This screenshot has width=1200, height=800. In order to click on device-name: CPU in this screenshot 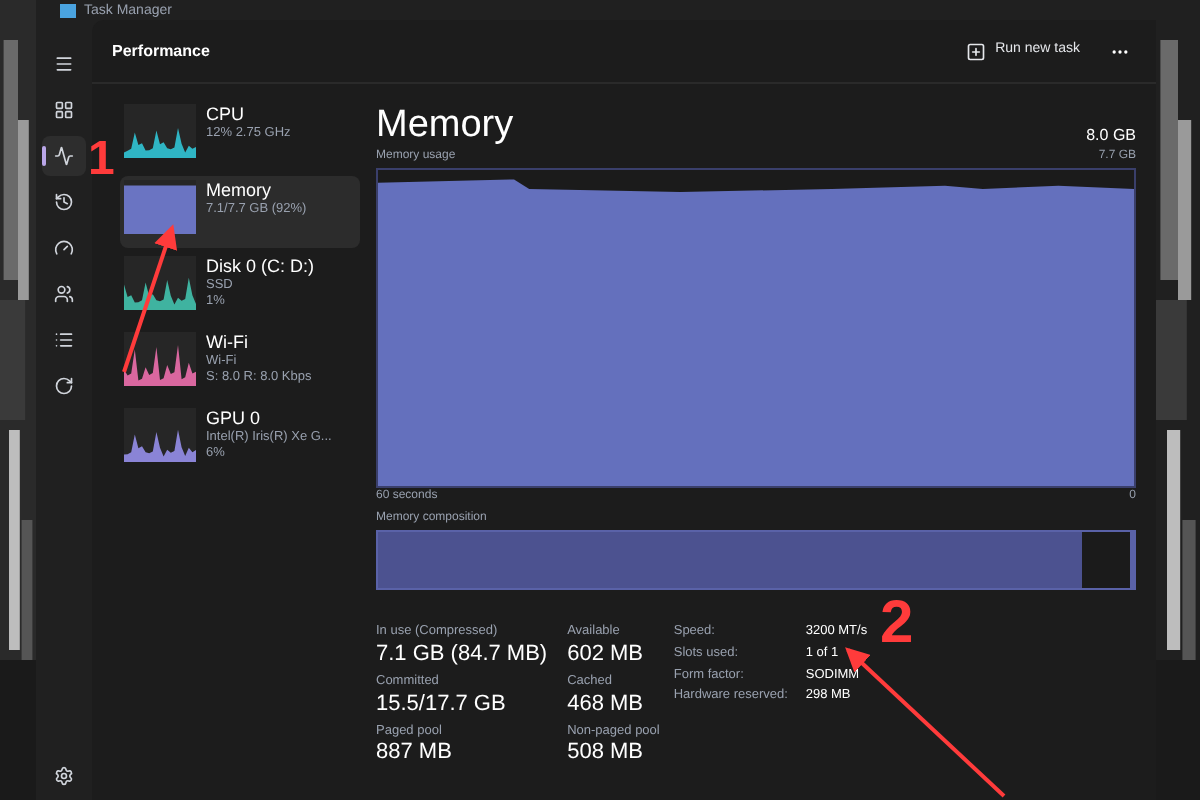, I will do `click(226, 115)`.